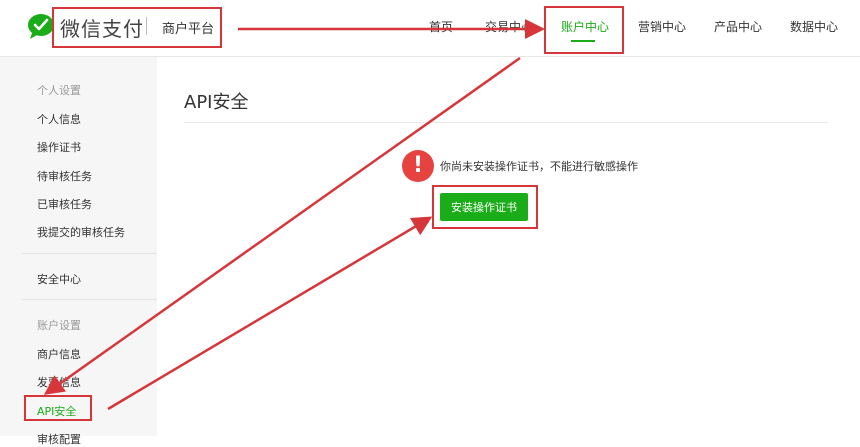 This screenshot has width=860, height=447. I want to click on nav-marketing-center: 营销中心, so click(662, 26).